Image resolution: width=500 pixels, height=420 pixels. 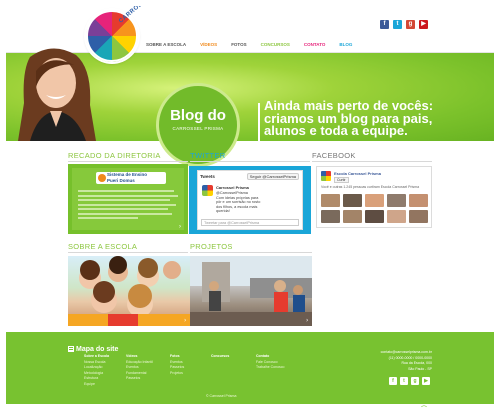 What do you see at coordinates (232, 187) in the screenshot?
I see `twitter-account-name: Carrossel Prisma` at bounding box center [232, 187].